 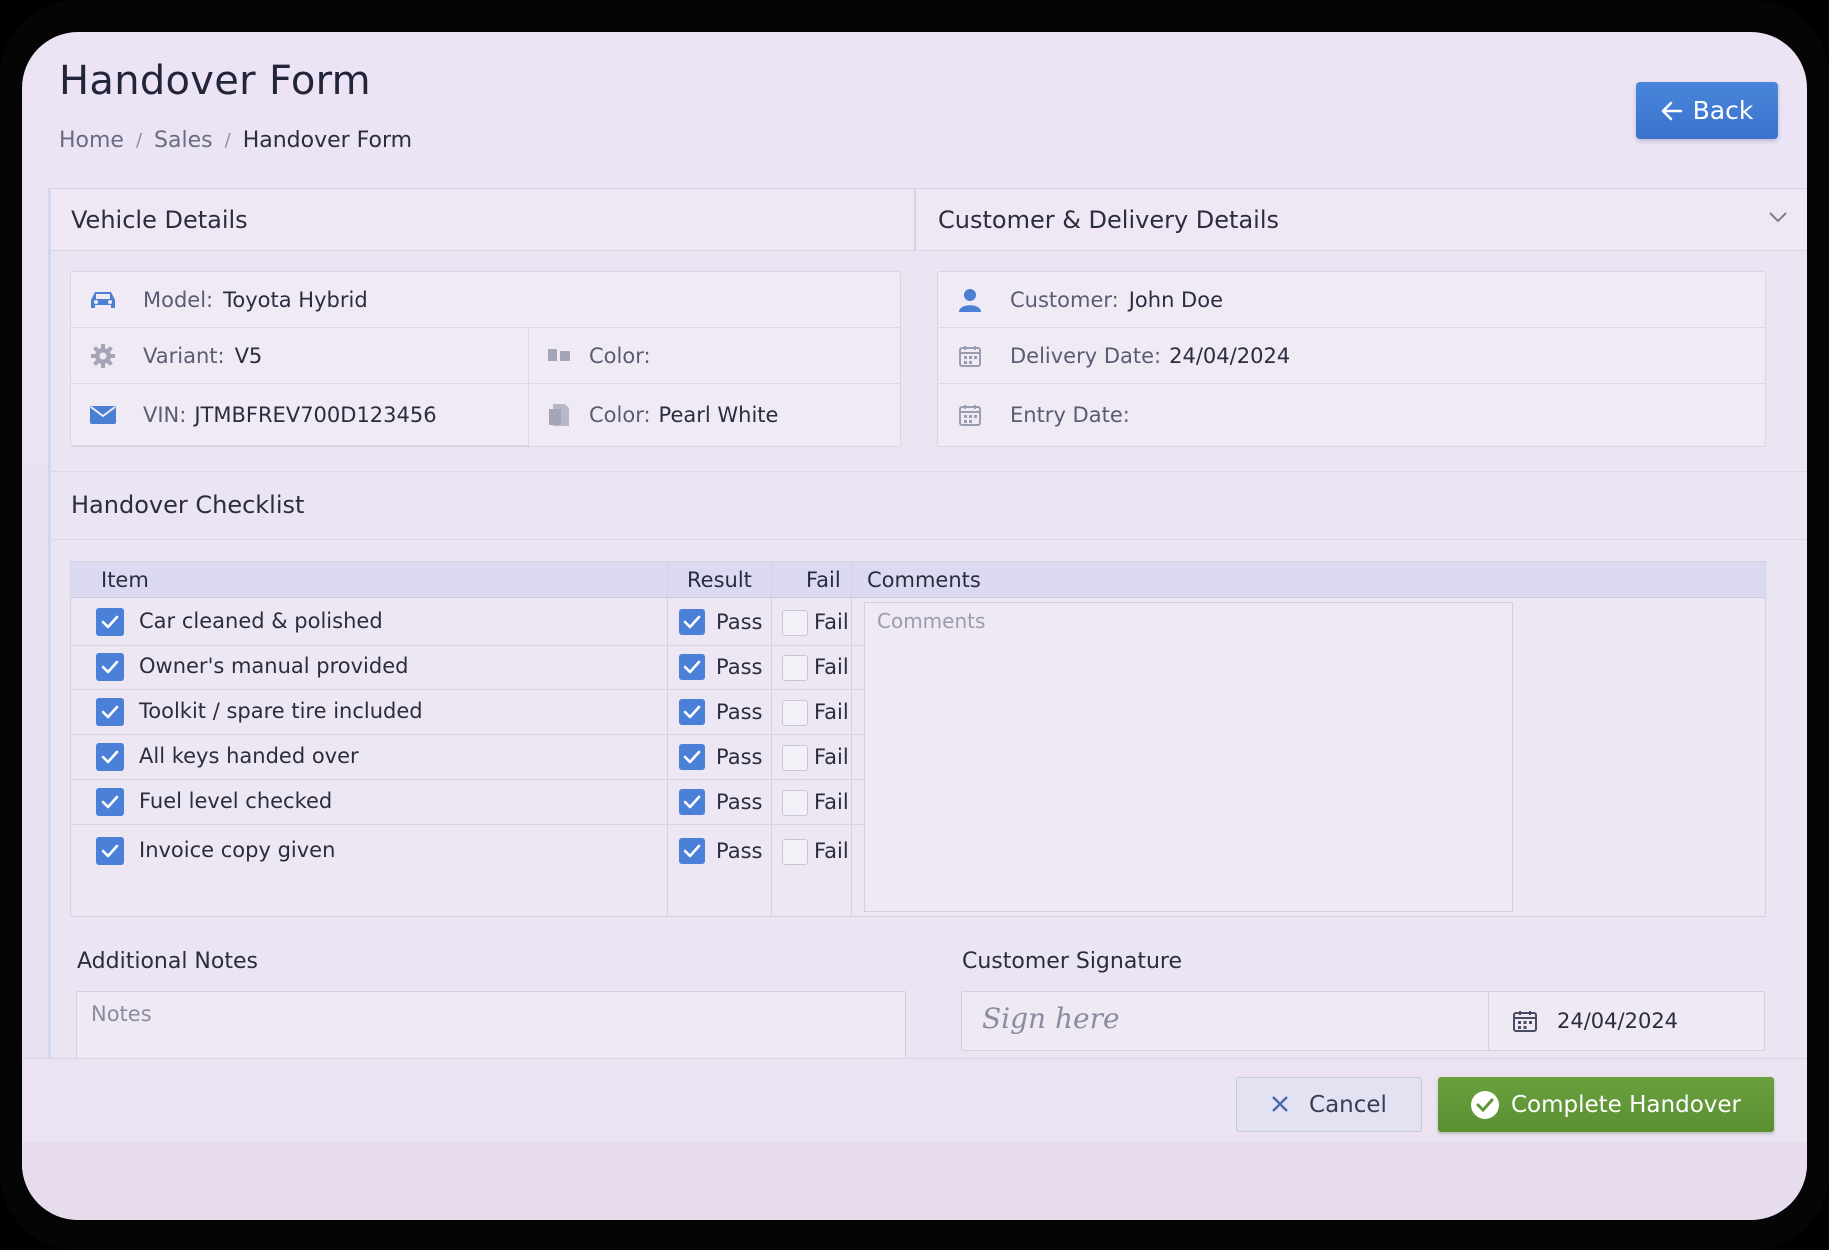 What do you see at coordinates (165, 414) in the screenshot?
I see `vin-label: VIN:` at bounding box center [165, 414].